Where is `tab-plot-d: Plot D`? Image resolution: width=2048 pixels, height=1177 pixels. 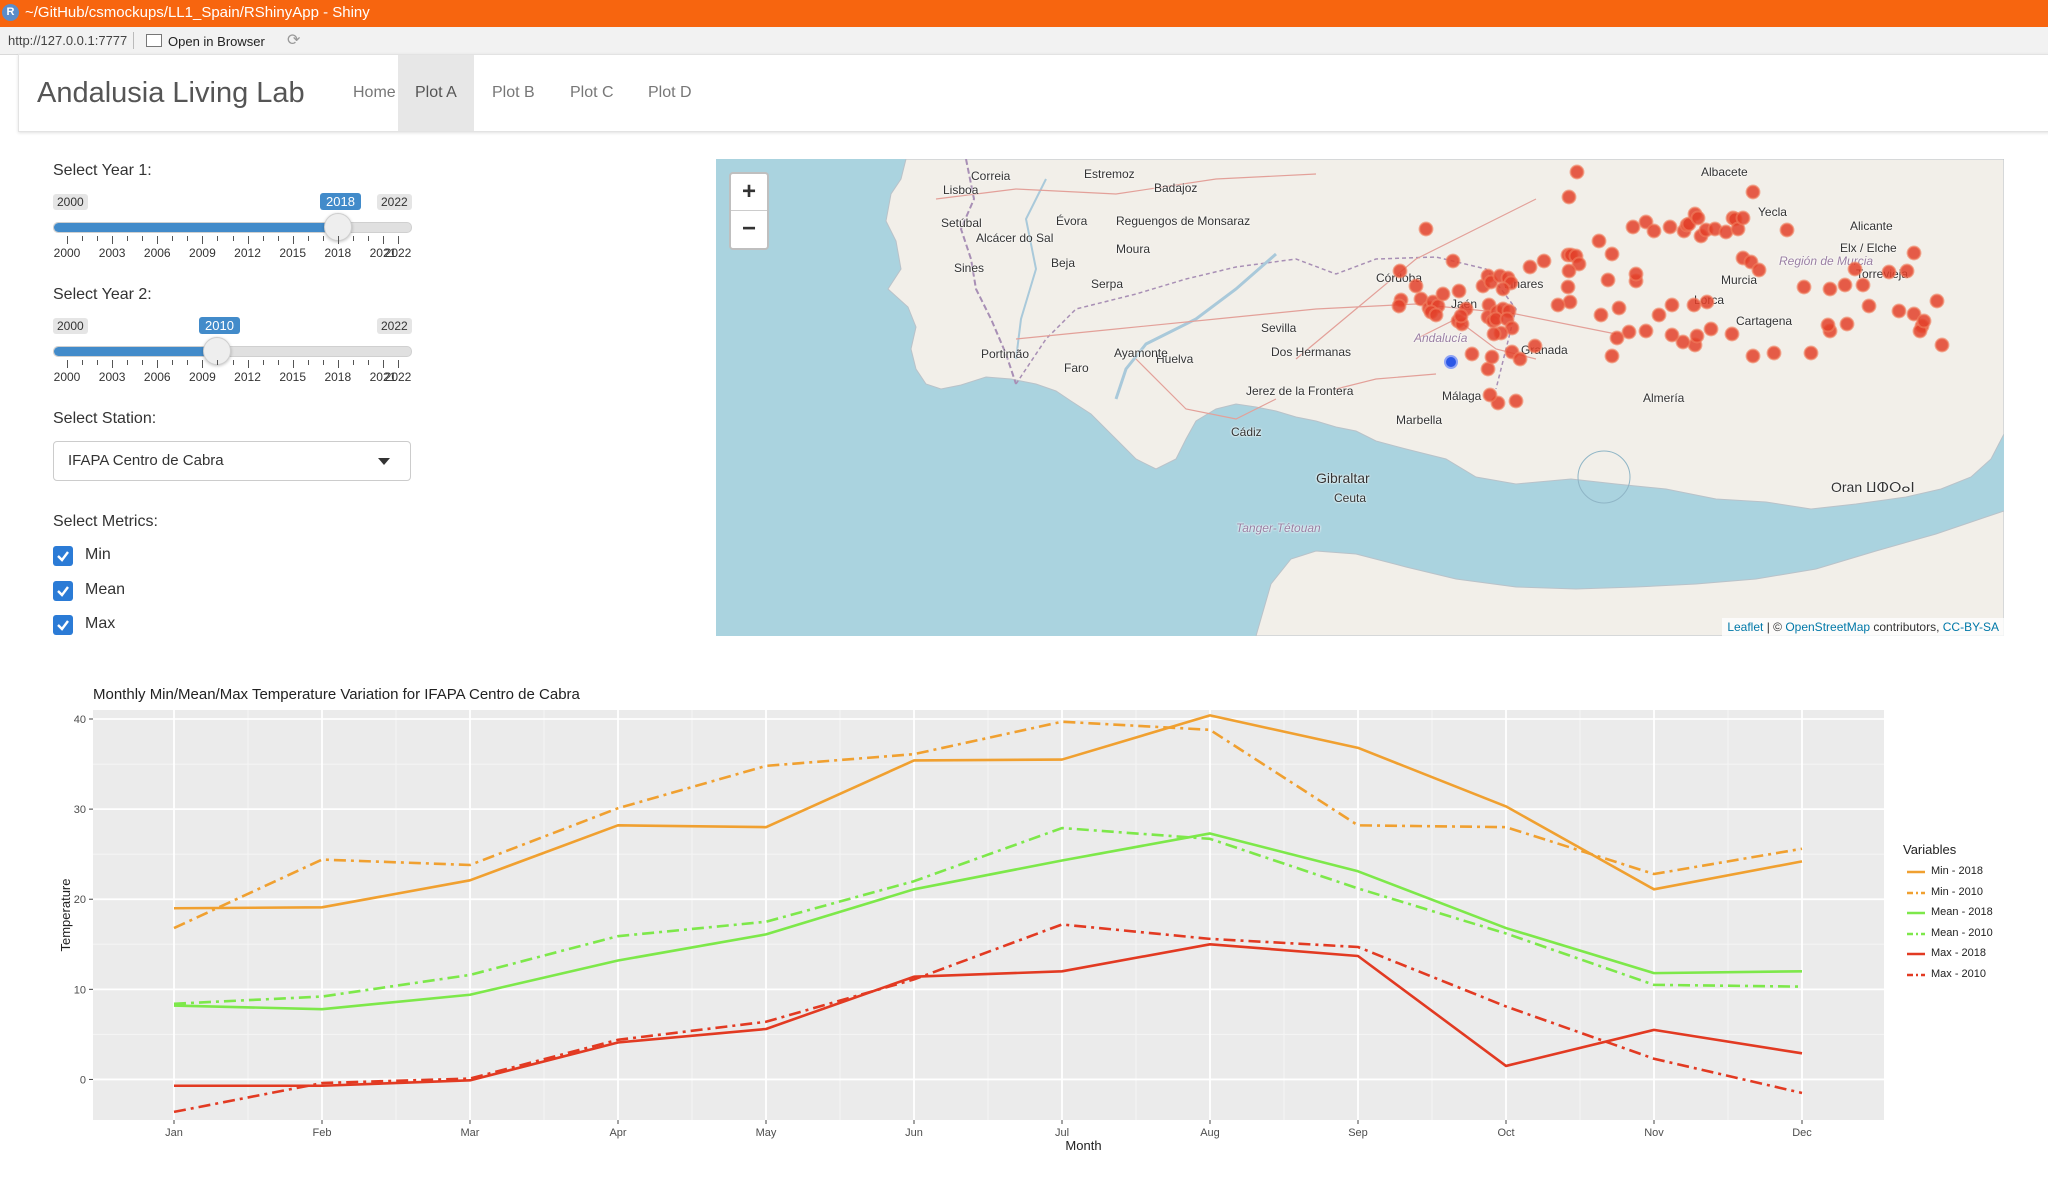
tab-plot-d: Plot D is located at coordinates (670, 93).